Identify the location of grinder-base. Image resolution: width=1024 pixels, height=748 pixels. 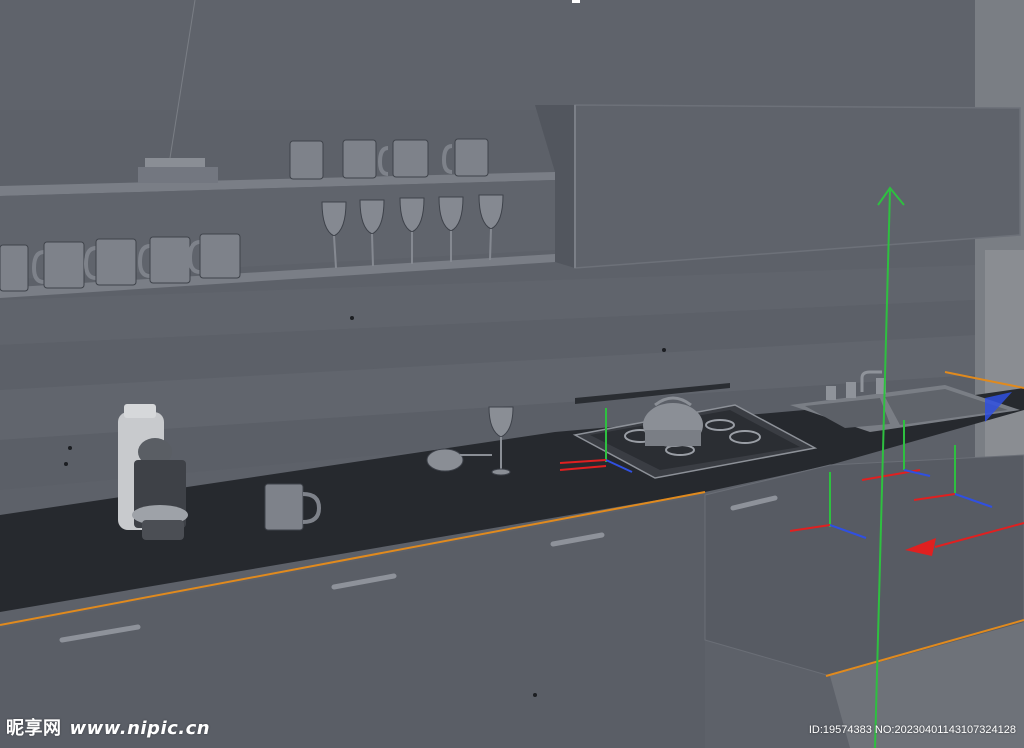
(163, 530).